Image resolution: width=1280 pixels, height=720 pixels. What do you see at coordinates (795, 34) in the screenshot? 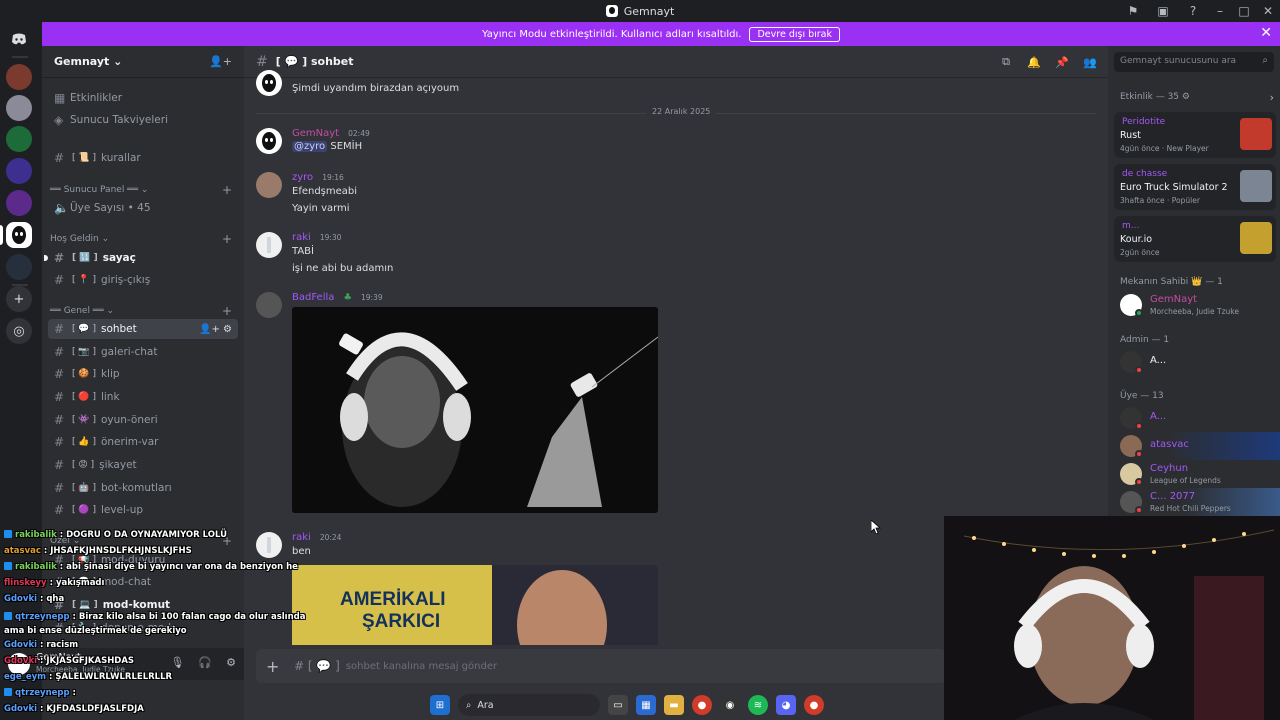
I see `disable-streamer-mode-button: Devre dışı bırak` at bounding box center [795, 34].